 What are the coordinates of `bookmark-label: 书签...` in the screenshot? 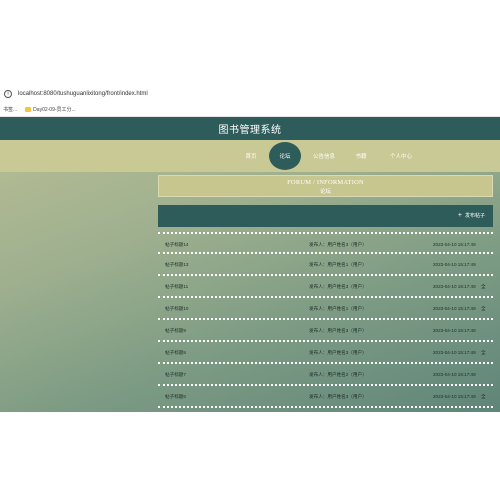 It's located at (10, 109).